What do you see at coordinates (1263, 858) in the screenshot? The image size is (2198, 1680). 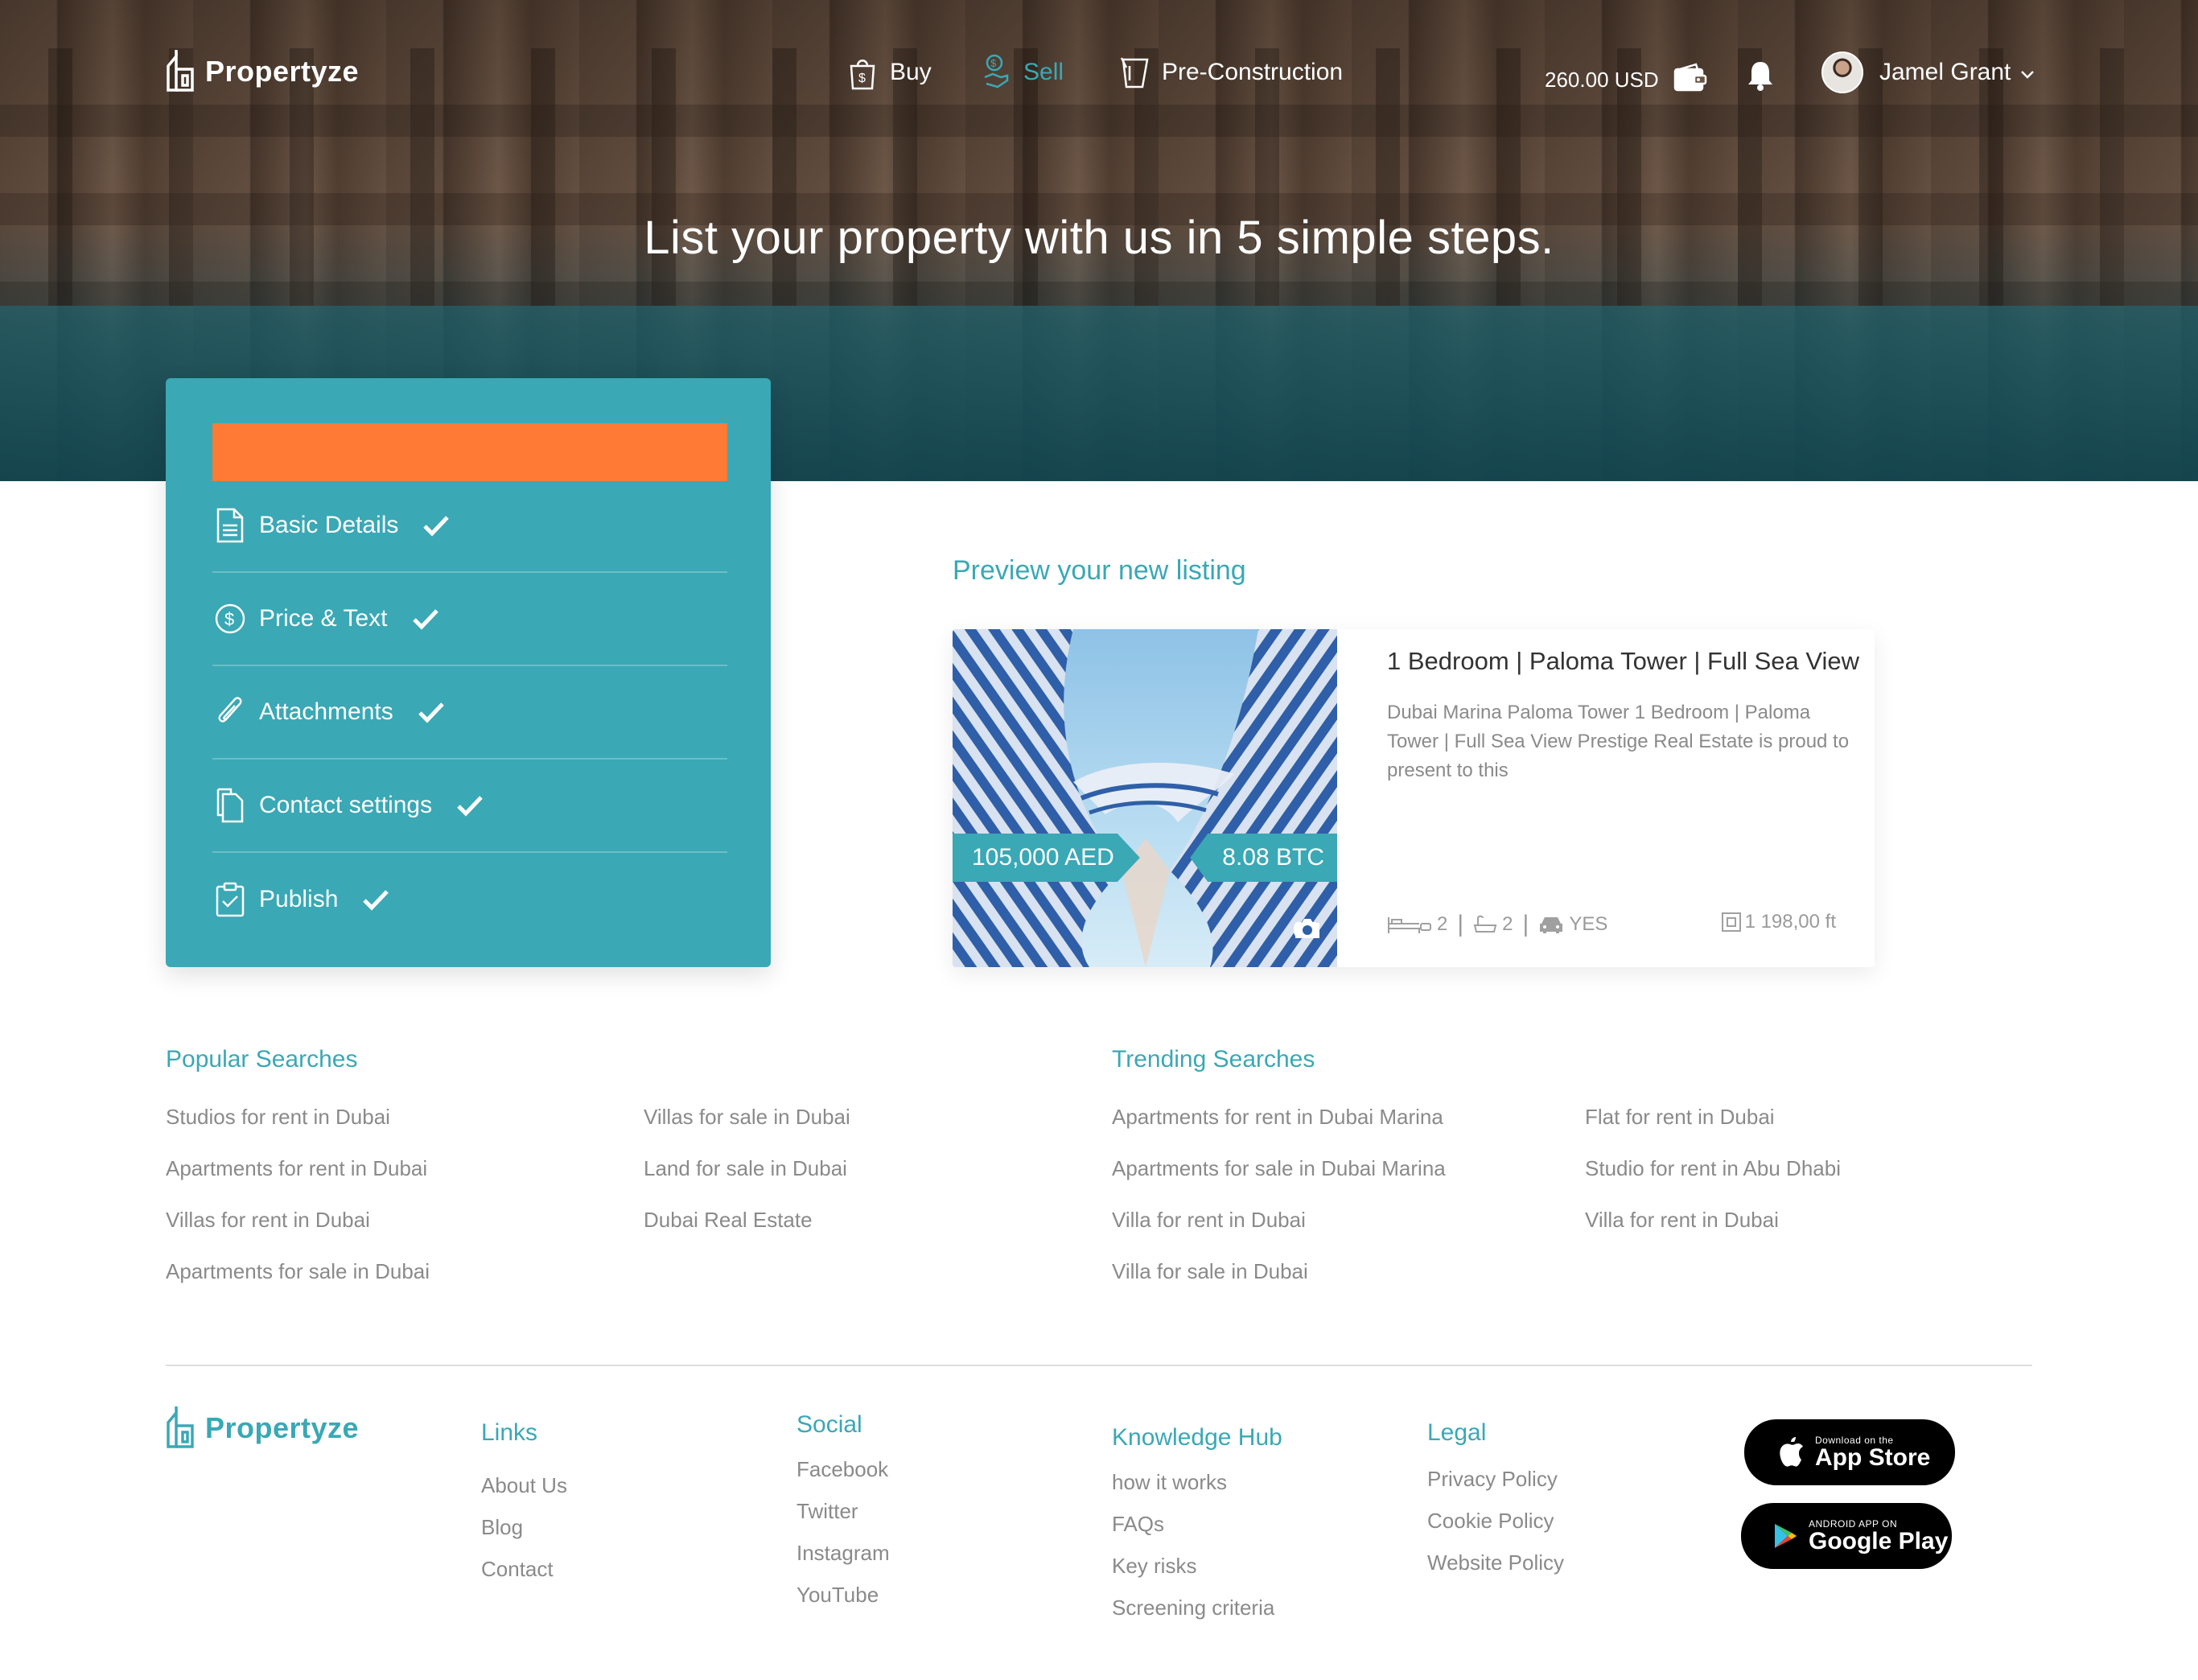 I see `price-btc-badge: 8.08 BTC` at bounding box center [1263, 858].